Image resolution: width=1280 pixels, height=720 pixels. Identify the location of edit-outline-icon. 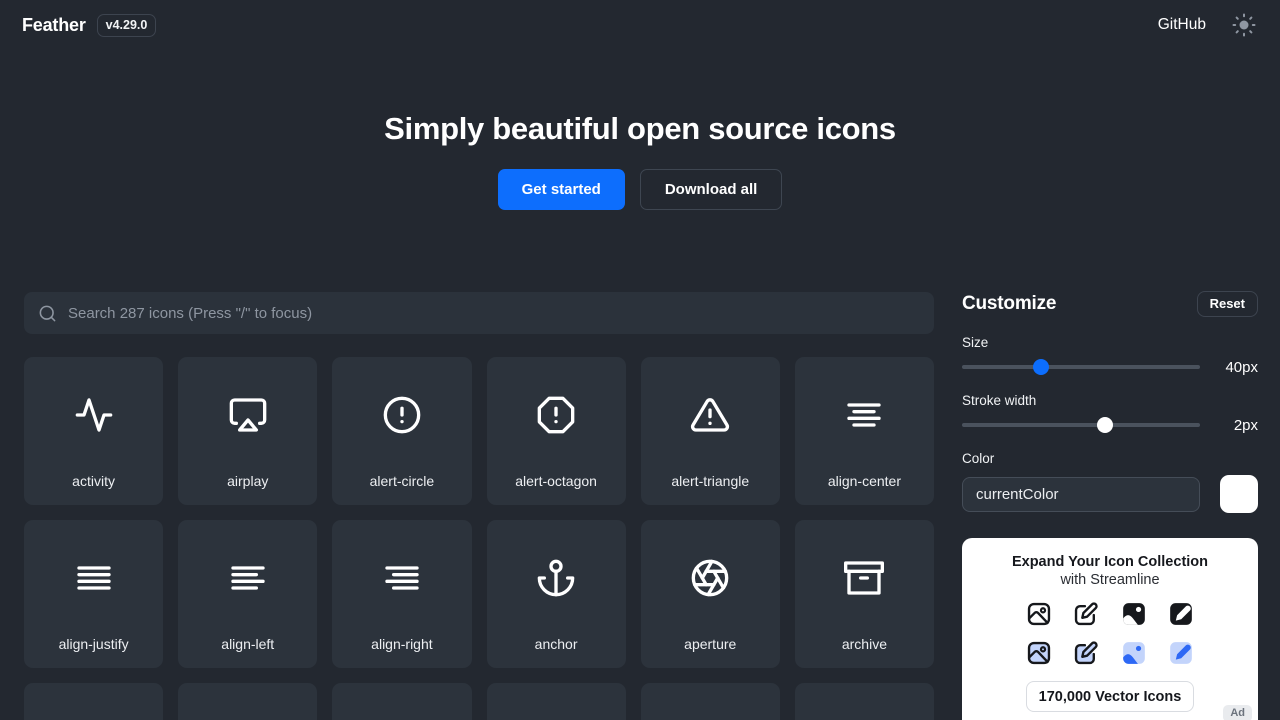
(1086, 614).